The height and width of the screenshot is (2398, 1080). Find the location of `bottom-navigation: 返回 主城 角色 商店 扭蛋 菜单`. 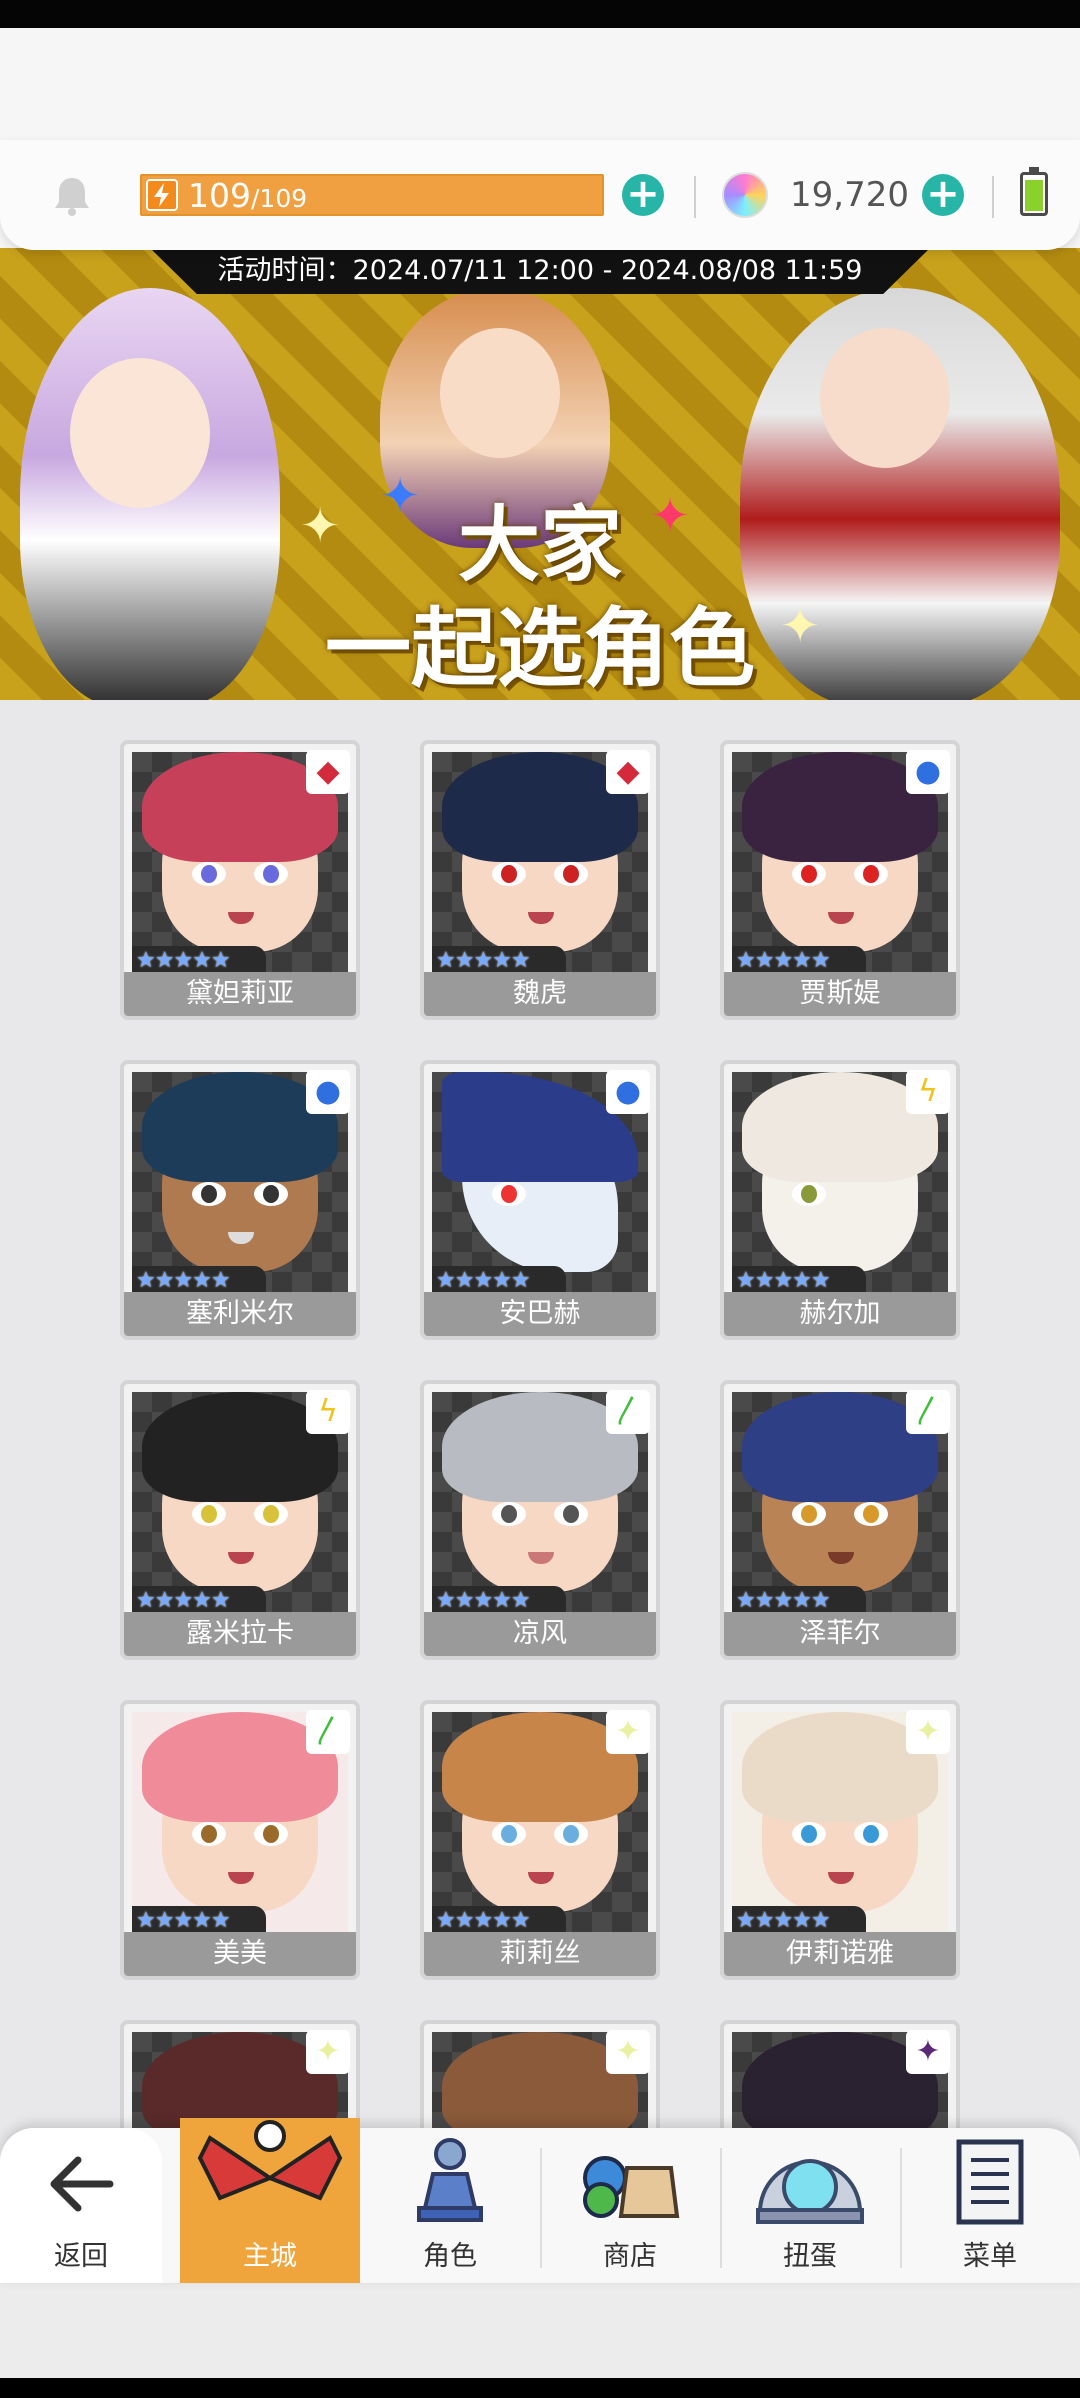

bottom-navigation: 返回 主城 角色 商店 扭蛋 菜单 is located at coordinates (540, 2200).